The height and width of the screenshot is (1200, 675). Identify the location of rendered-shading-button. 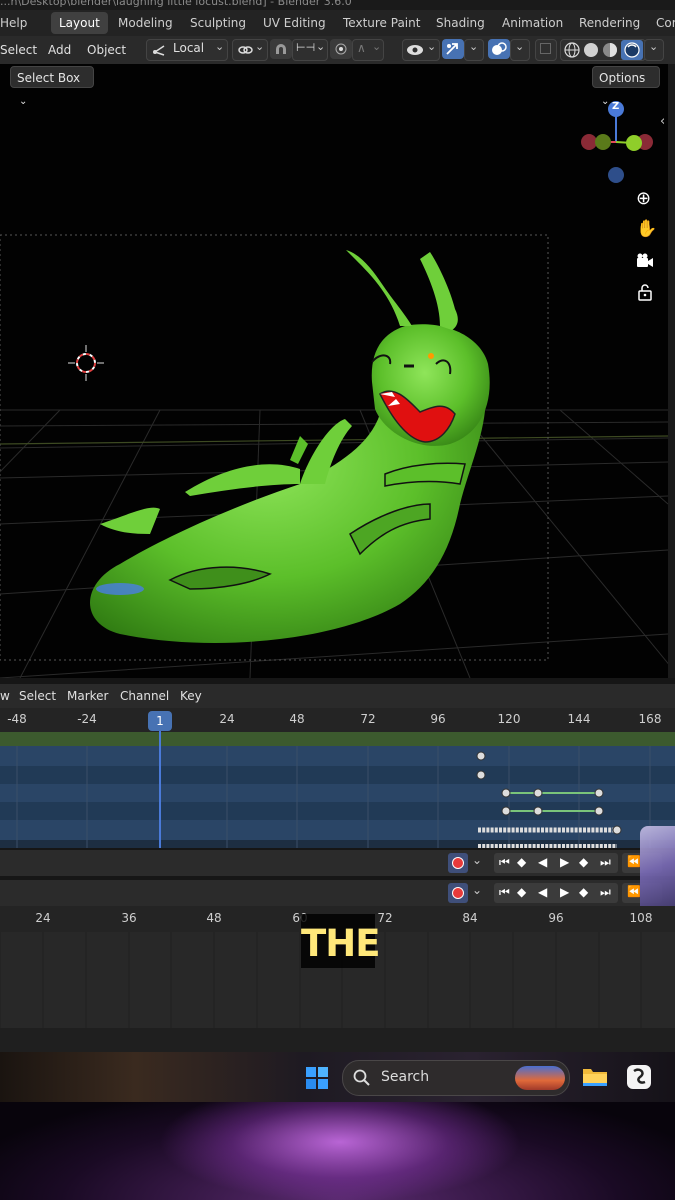
(632, 50).